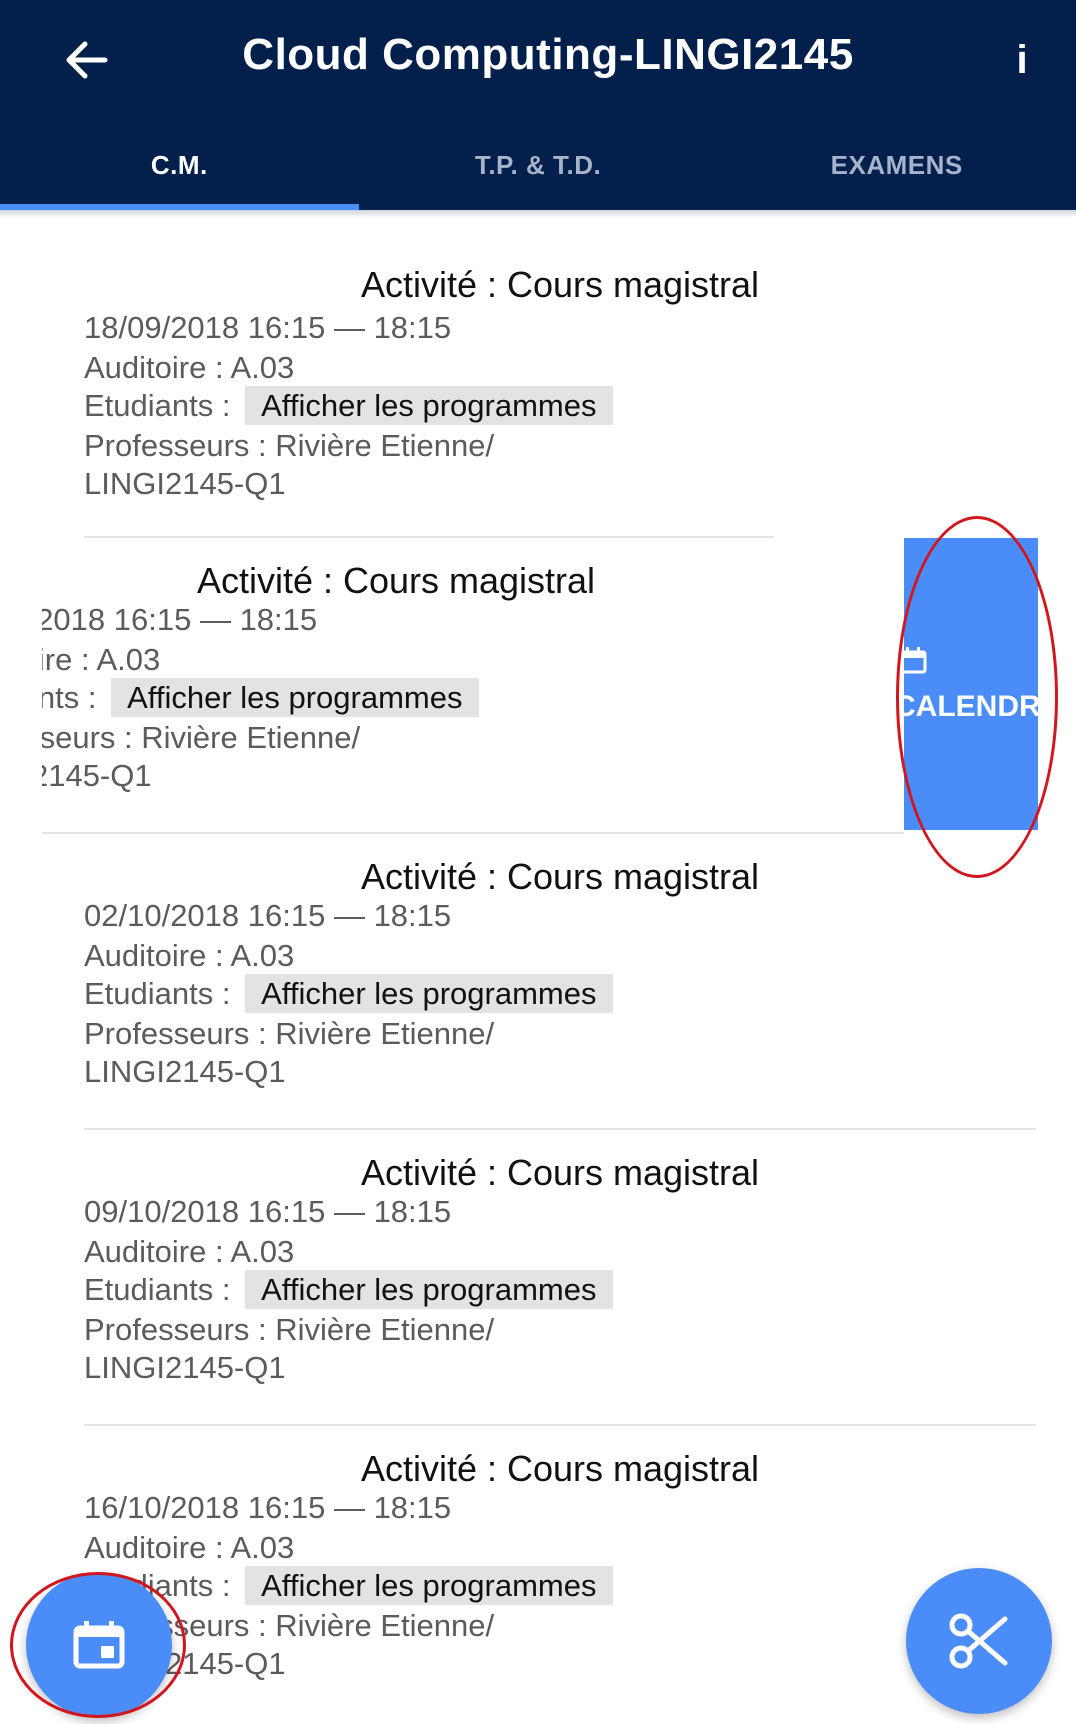  I want to click on calendar-fab, so click(99, 1645).